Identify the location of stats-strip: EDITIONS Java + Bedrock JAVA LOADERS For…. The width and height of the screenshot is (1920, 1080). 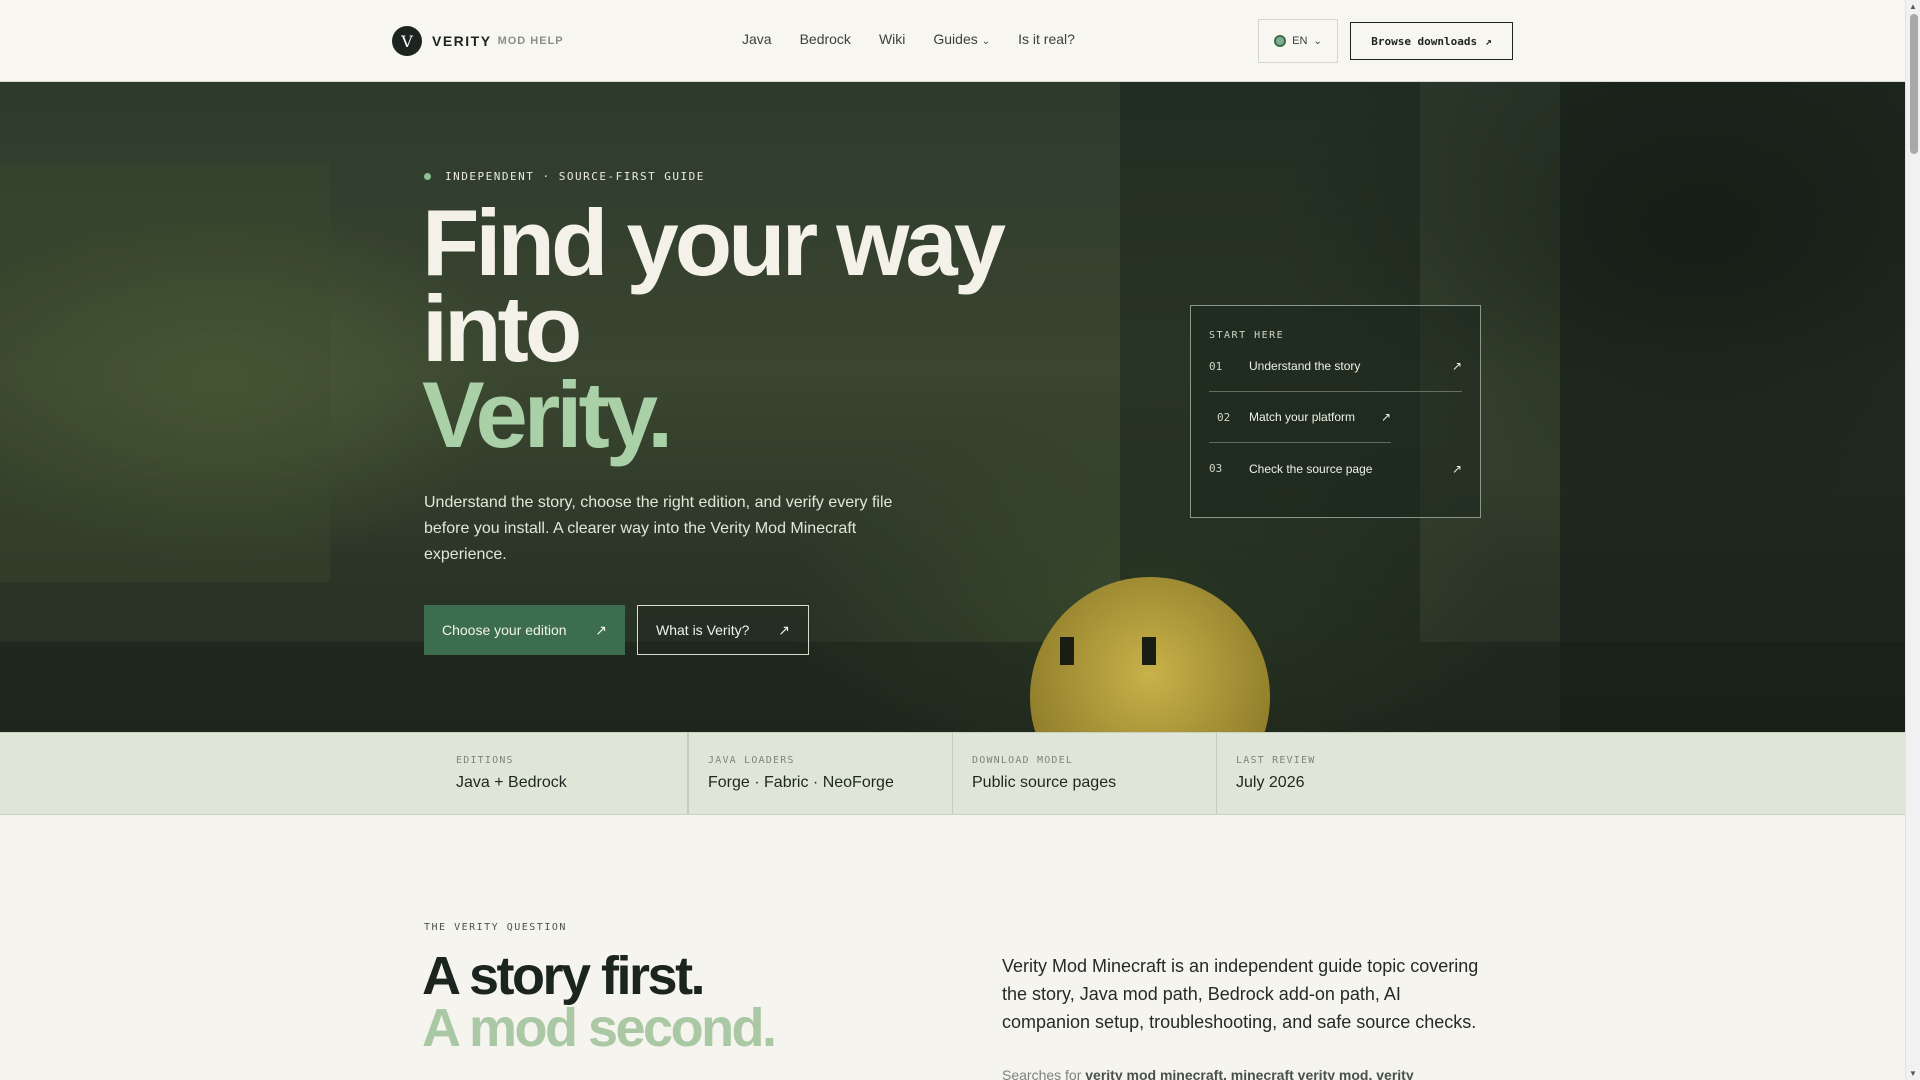
(952, 773).